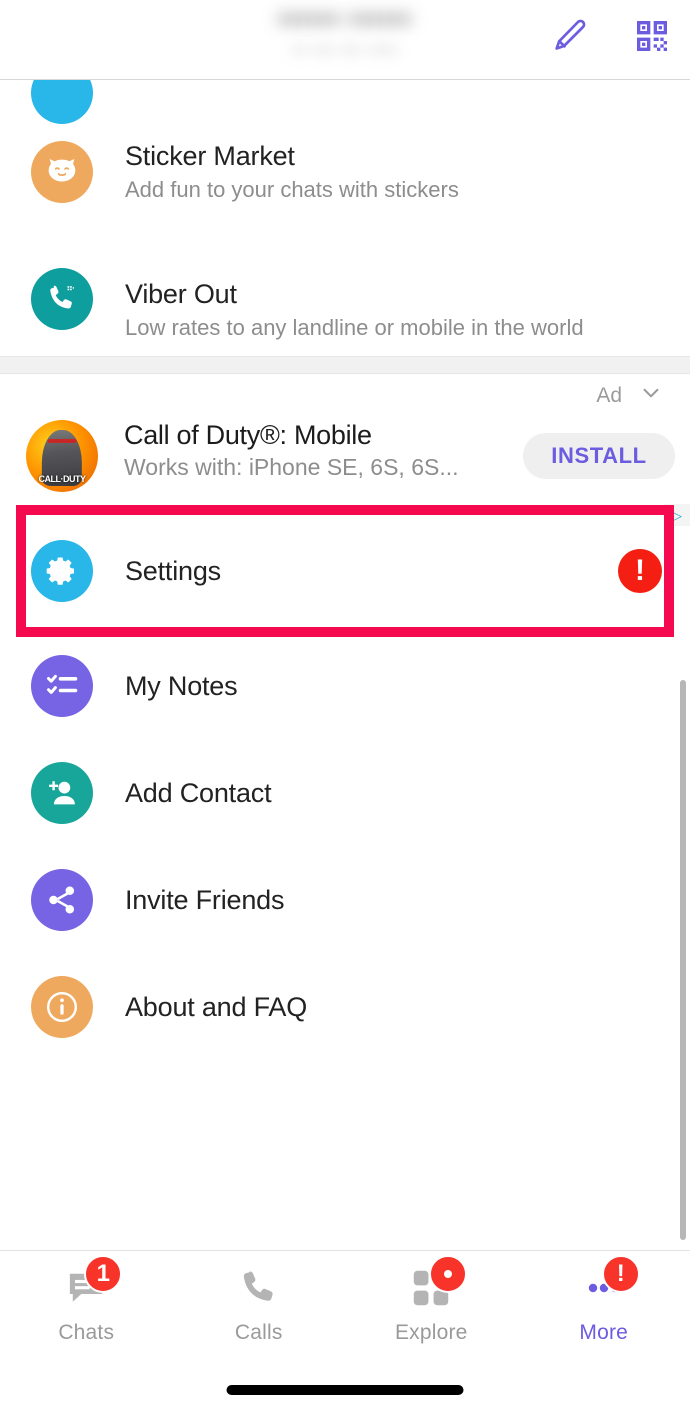  Describe the element at coordinates (103, 1274) in the screenshot. I see `tab-badge-chats: 1` at that location.